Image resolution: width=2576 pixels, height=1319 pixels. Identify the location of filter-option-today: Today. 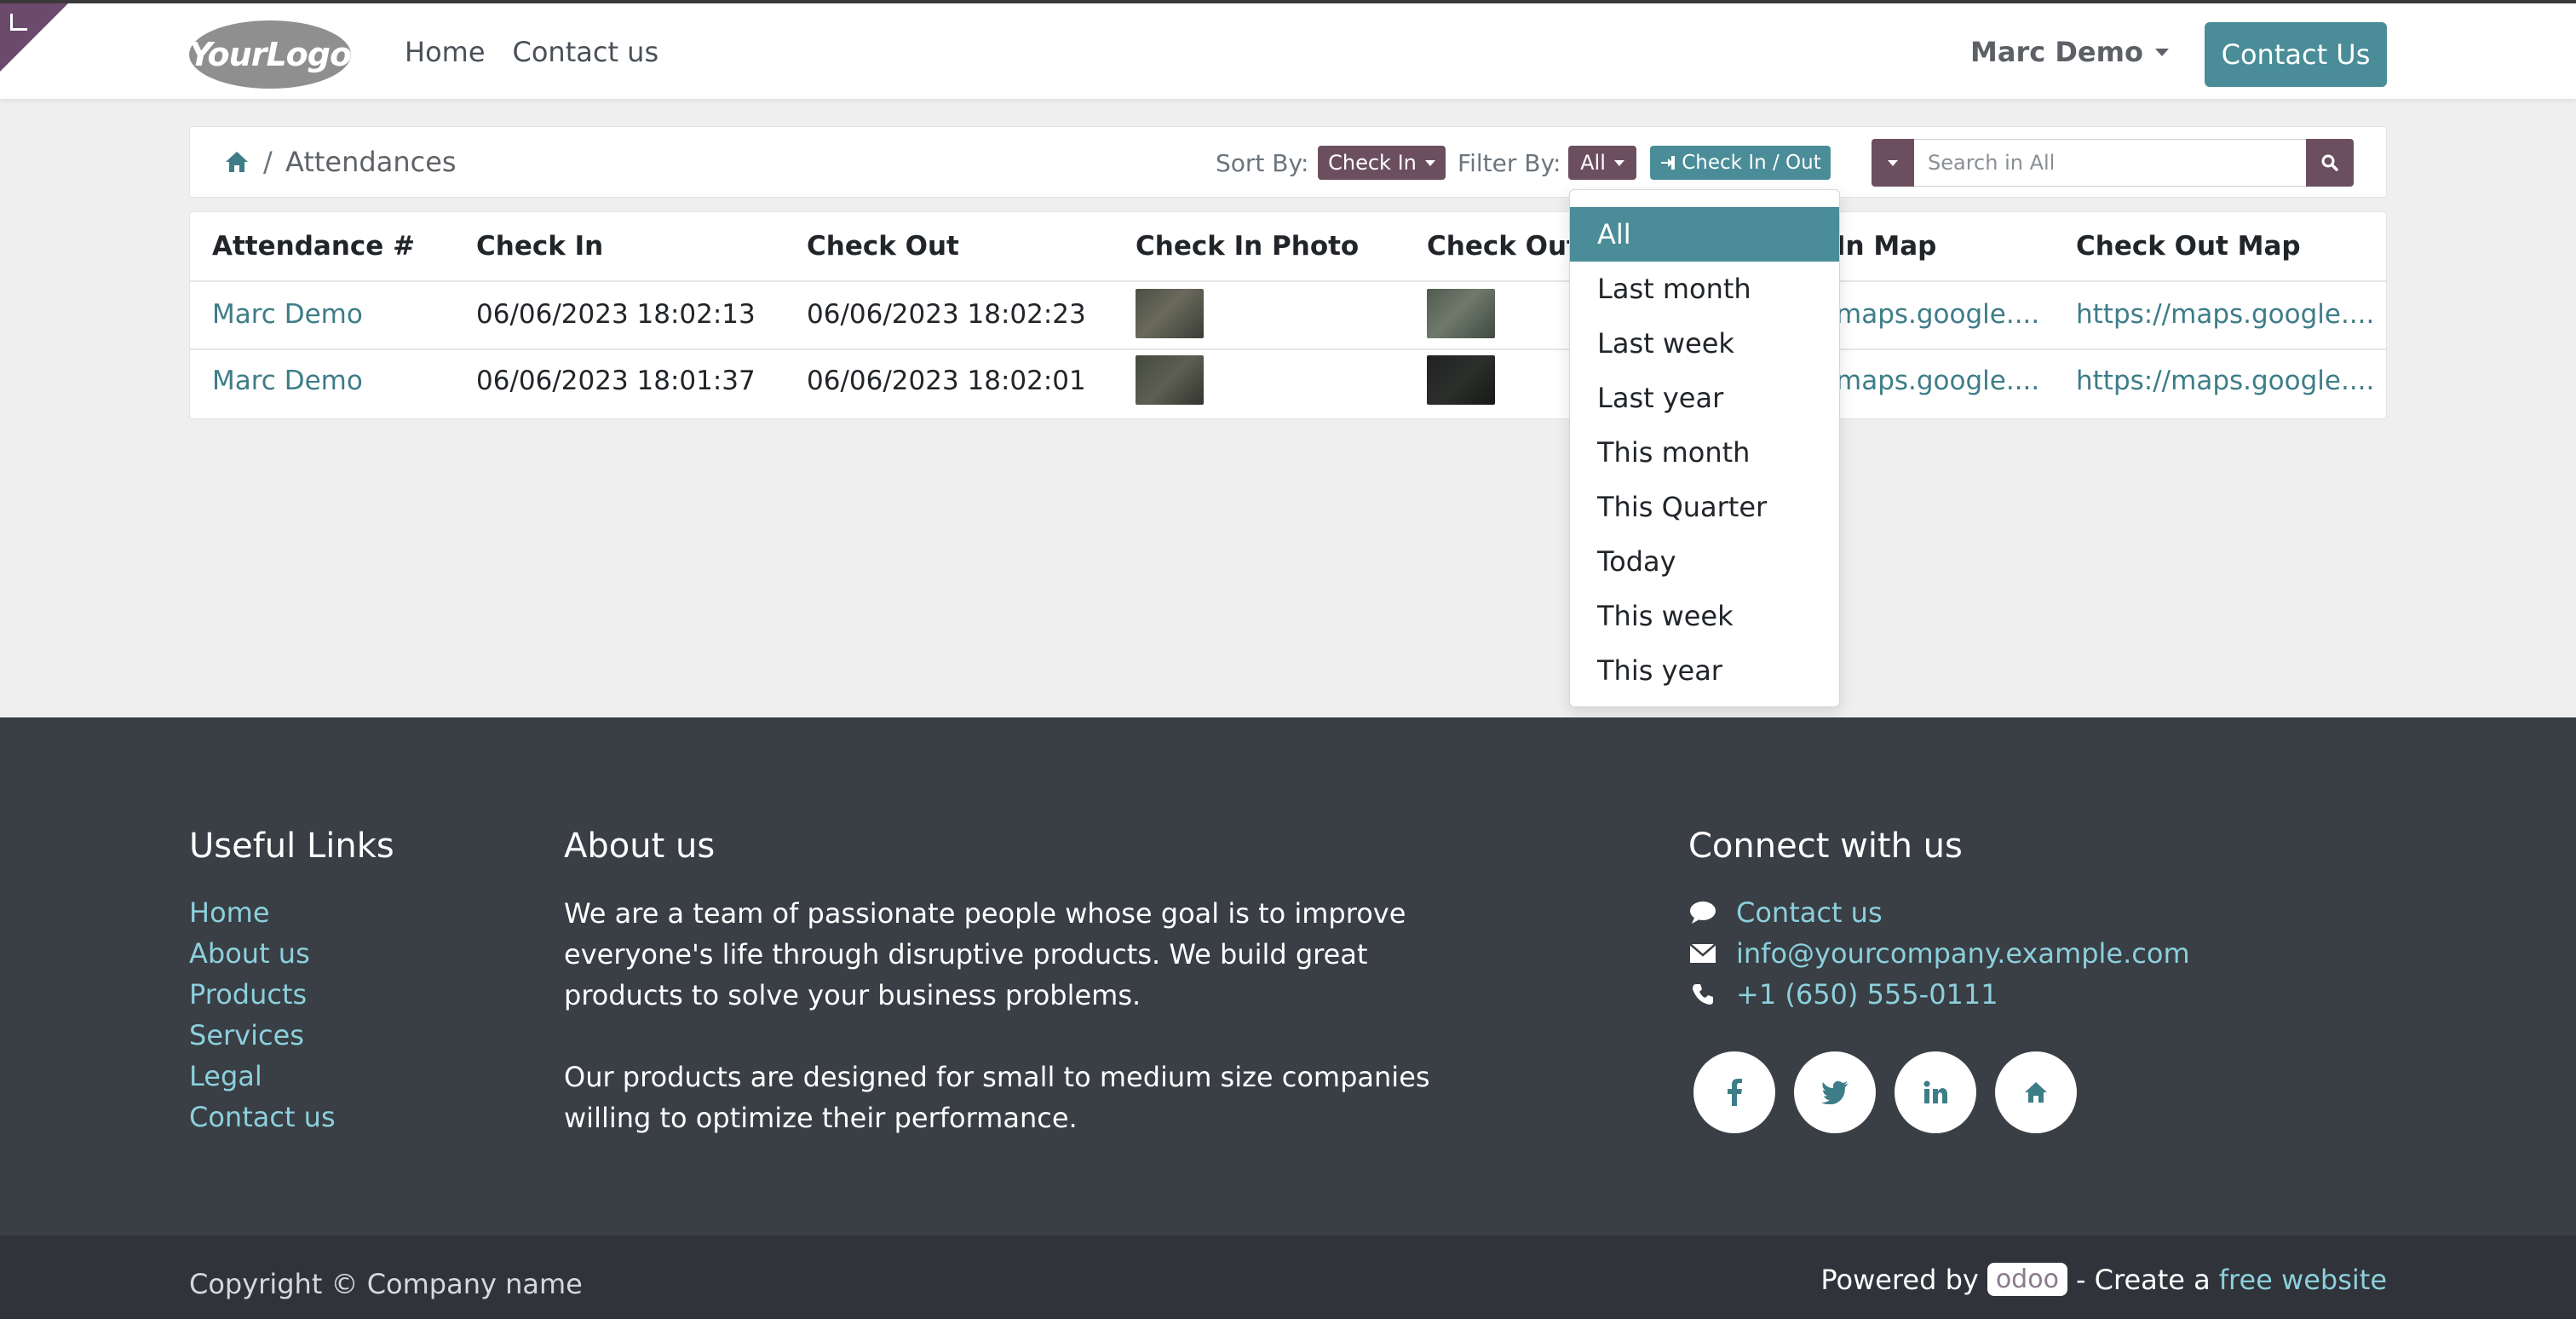
(1704, 562).